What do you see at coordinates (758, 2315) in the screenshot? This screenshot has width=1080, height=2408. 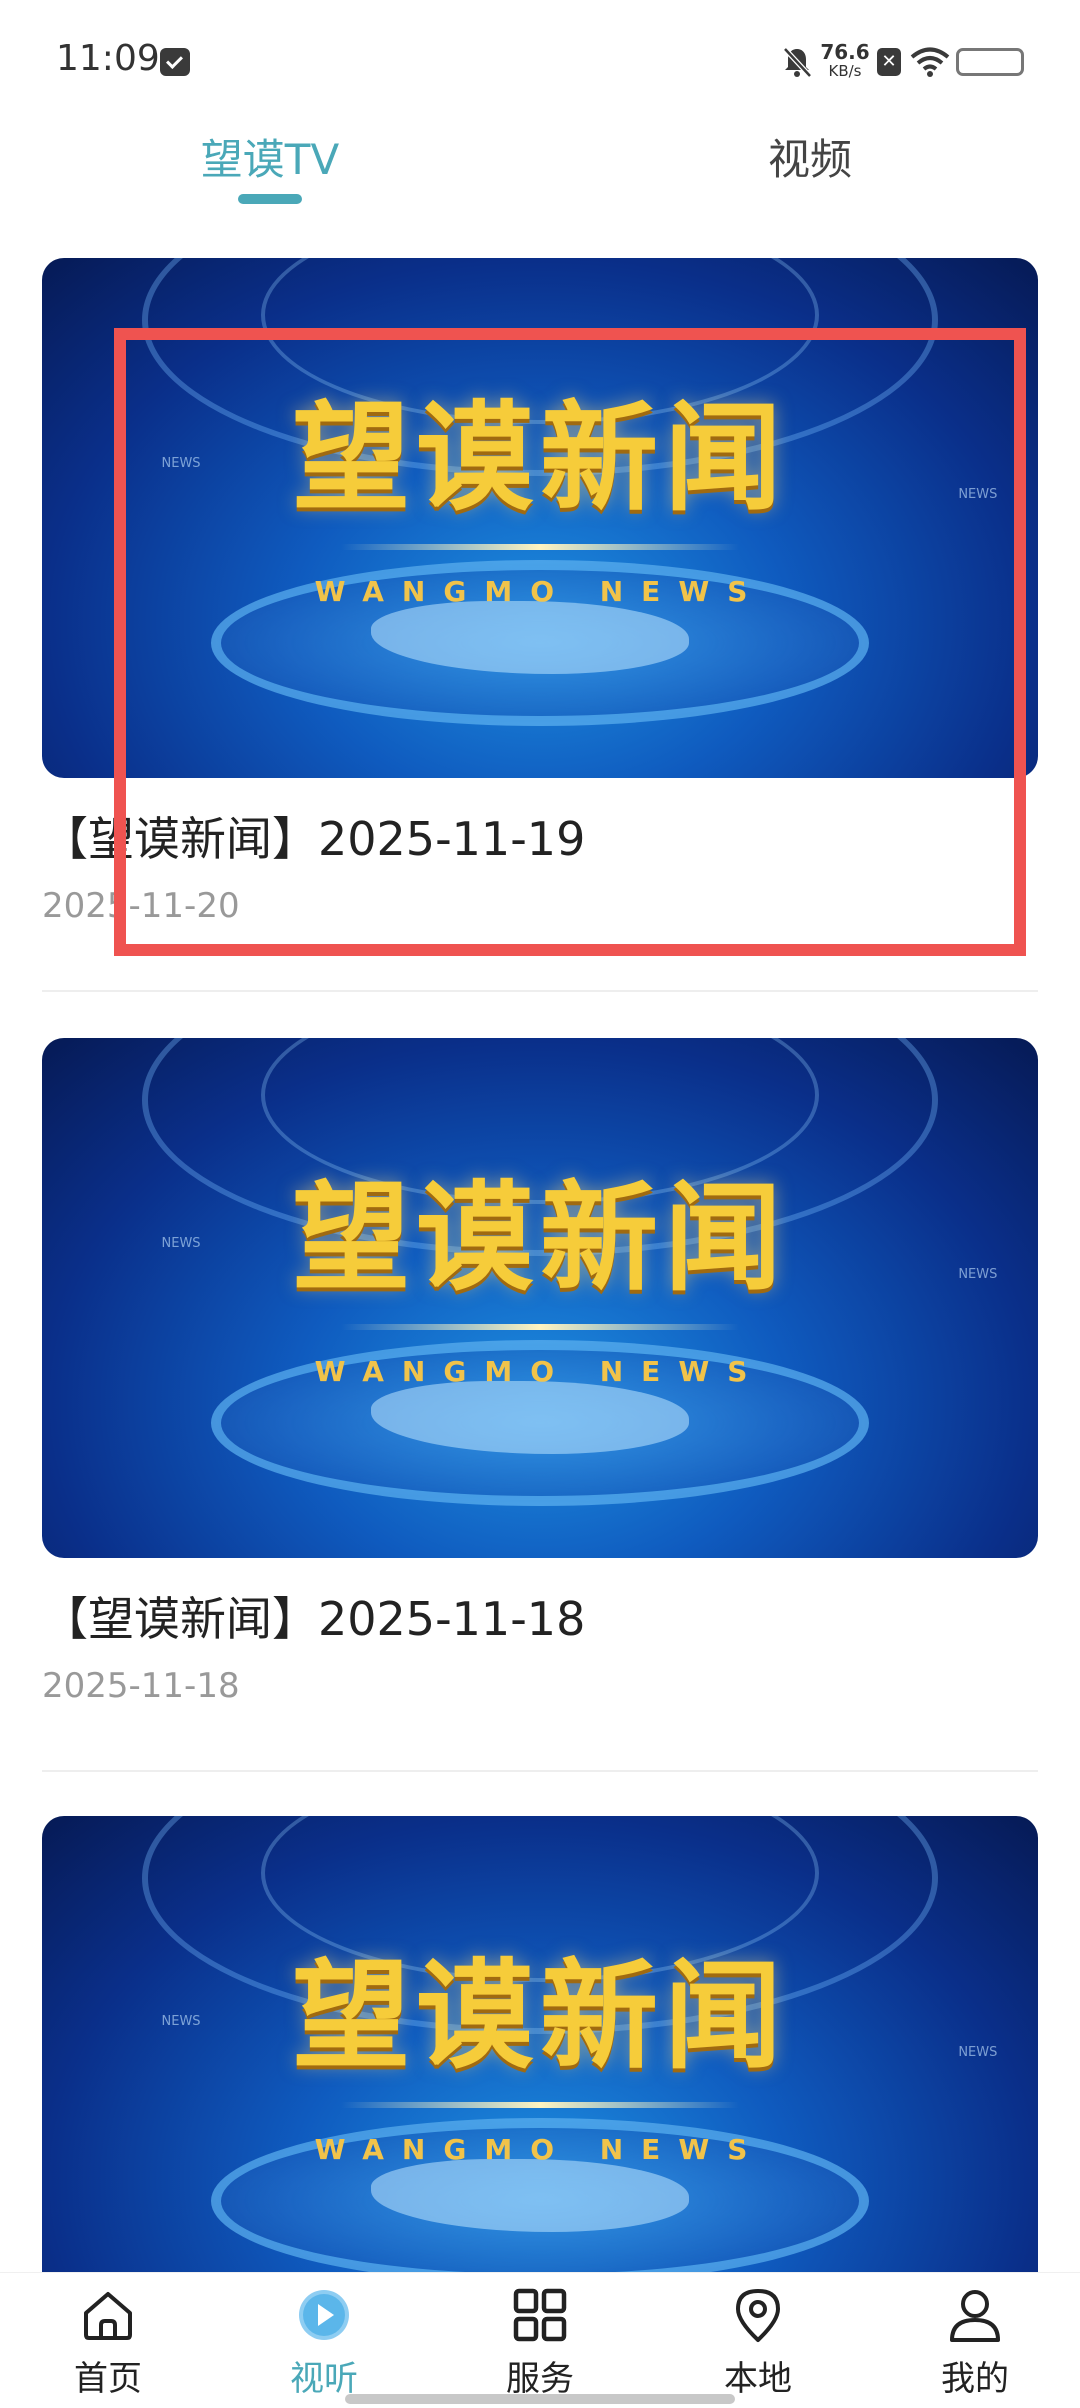 I see `location-pin-icon` at bounding box center [758, 2315].